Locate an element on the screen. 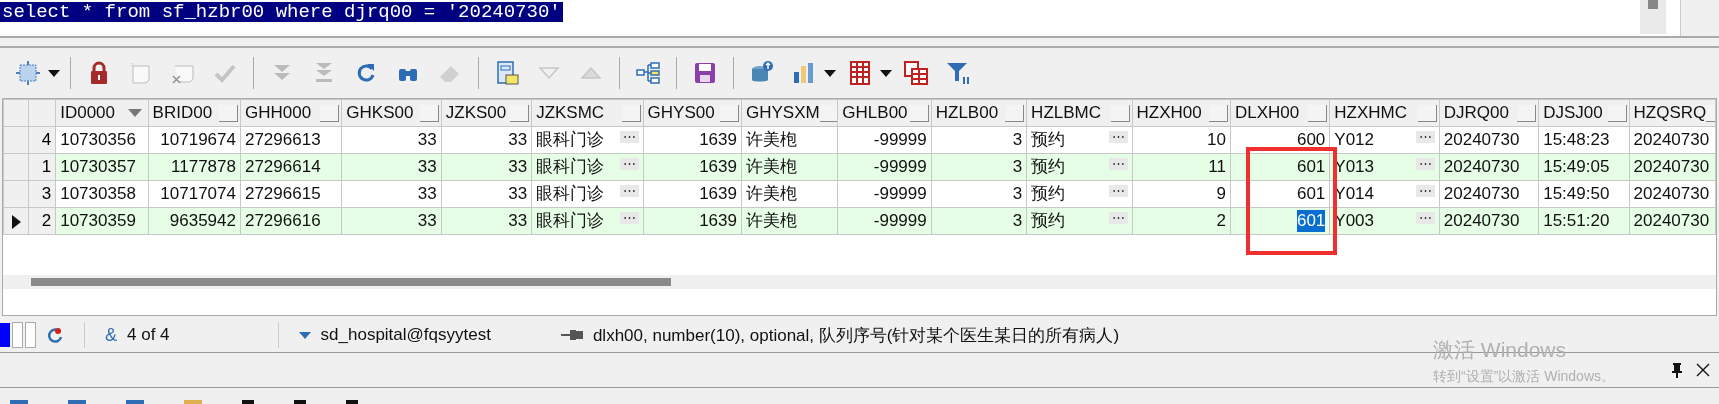 This screenshot has width=1719, height=404. table-cell: Y003 is located at coordinates (1354, 221).